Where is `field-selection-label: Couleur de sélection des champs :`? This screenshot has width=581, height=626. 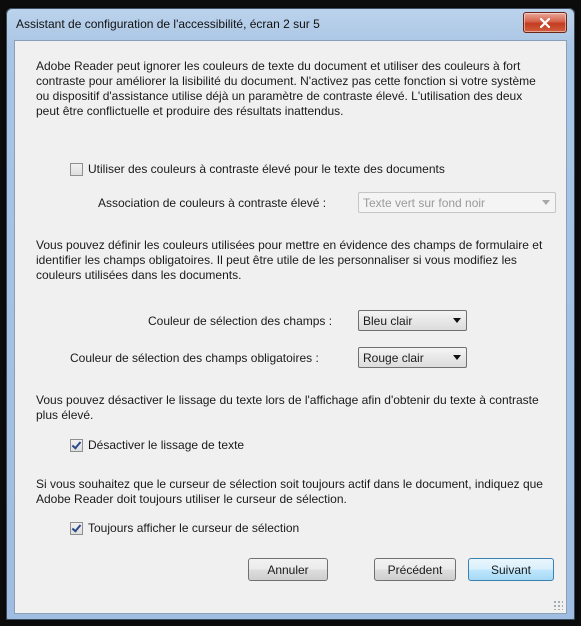 field-selection-label: Couleur de sélection des champs : is located at coordinates (240, 321).